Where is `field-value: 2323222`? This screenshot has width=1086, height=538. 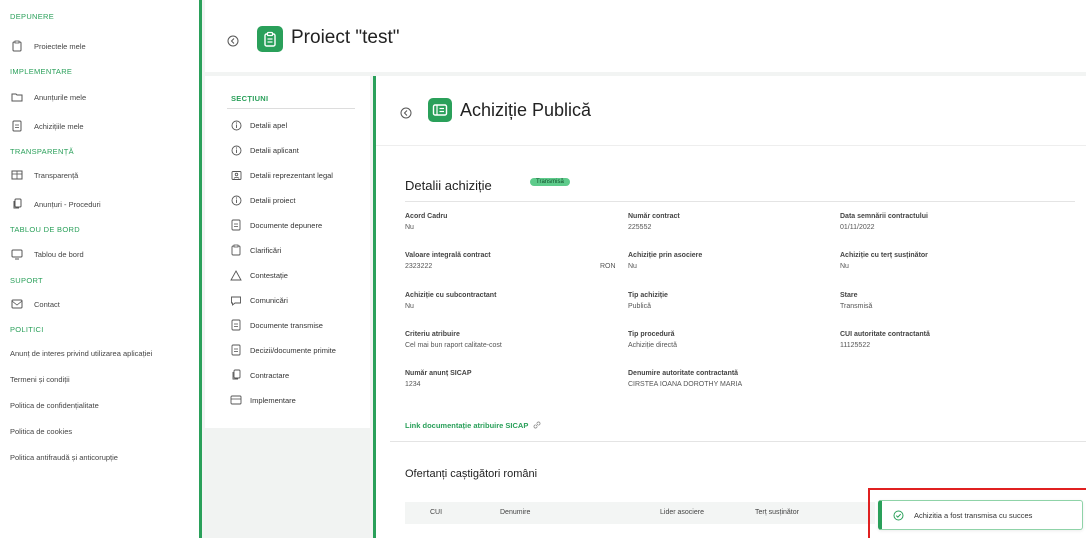
field-value: 2323222 is located at coordinates (419, 266).